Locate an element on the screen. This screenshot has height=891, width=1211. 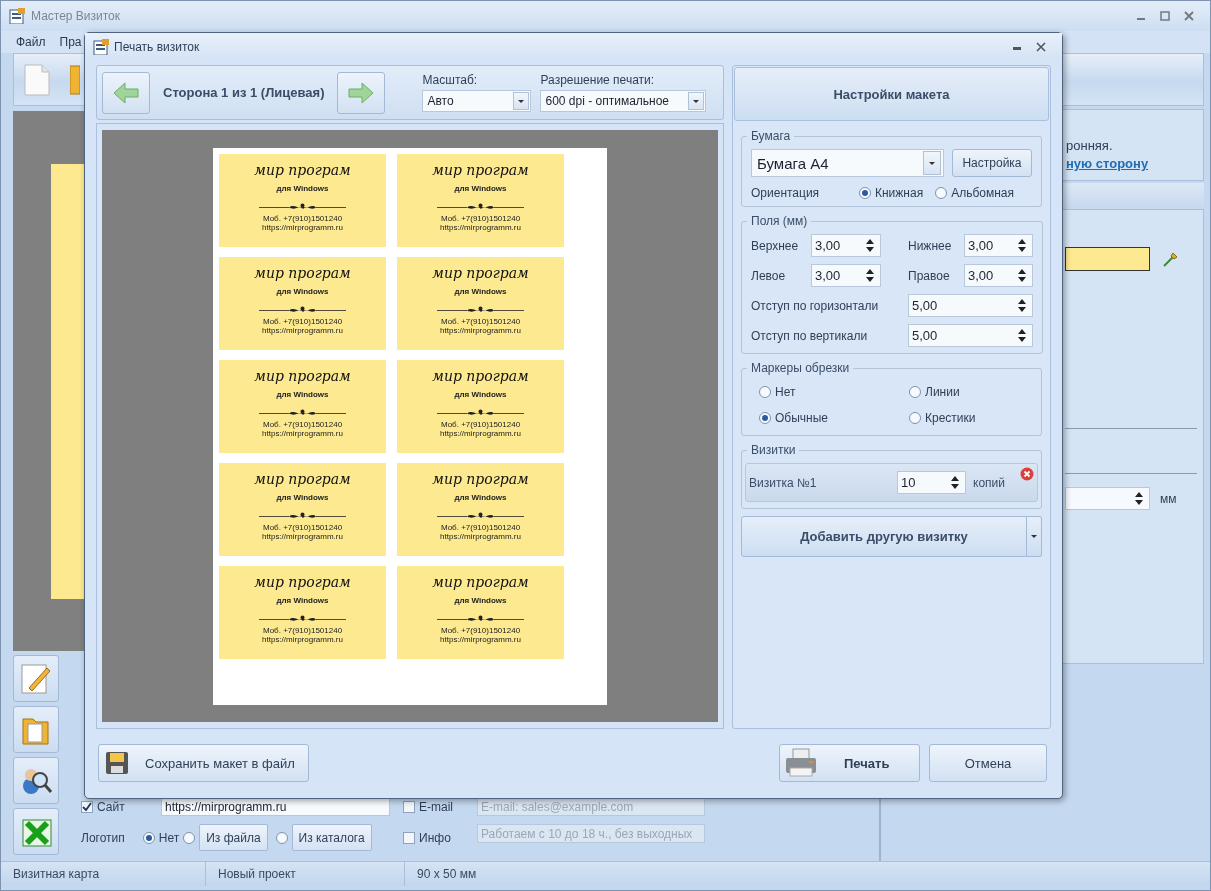
menu-item: Пра is located at coordinates (70, 42).